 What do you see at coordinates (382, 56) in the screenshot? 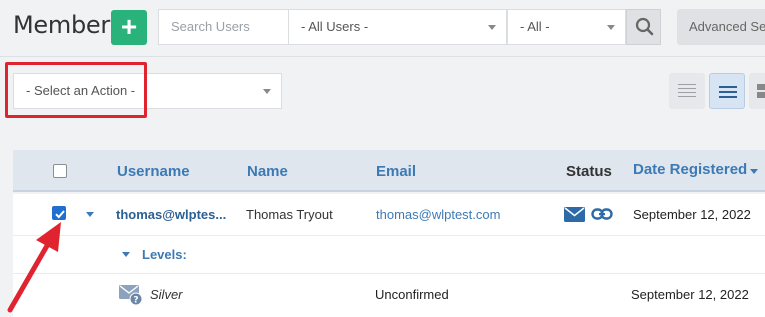
I see `header-divider` at bounding box center [382, 56].